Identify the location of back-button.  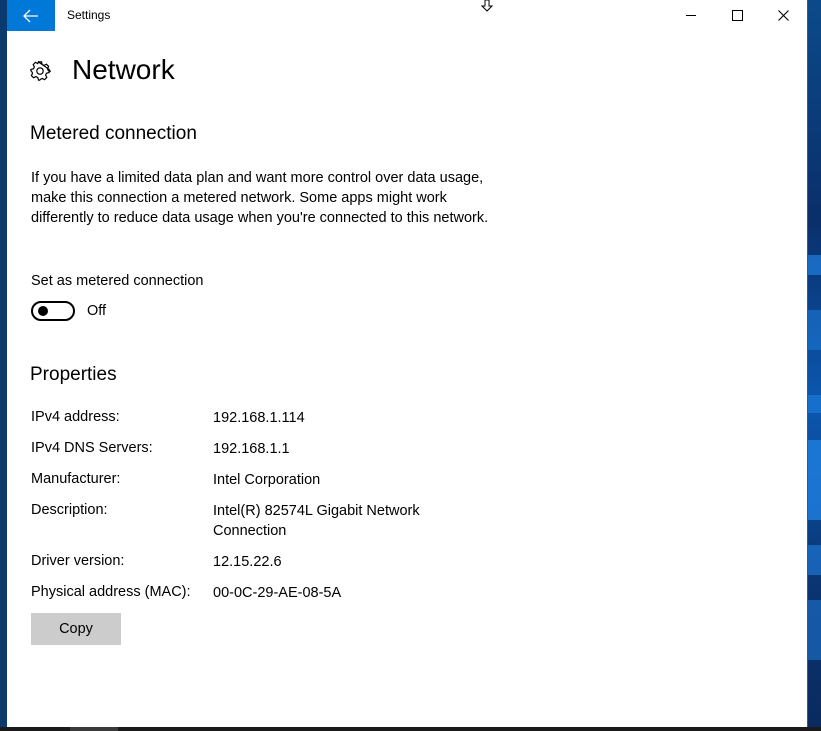
(31, 15).